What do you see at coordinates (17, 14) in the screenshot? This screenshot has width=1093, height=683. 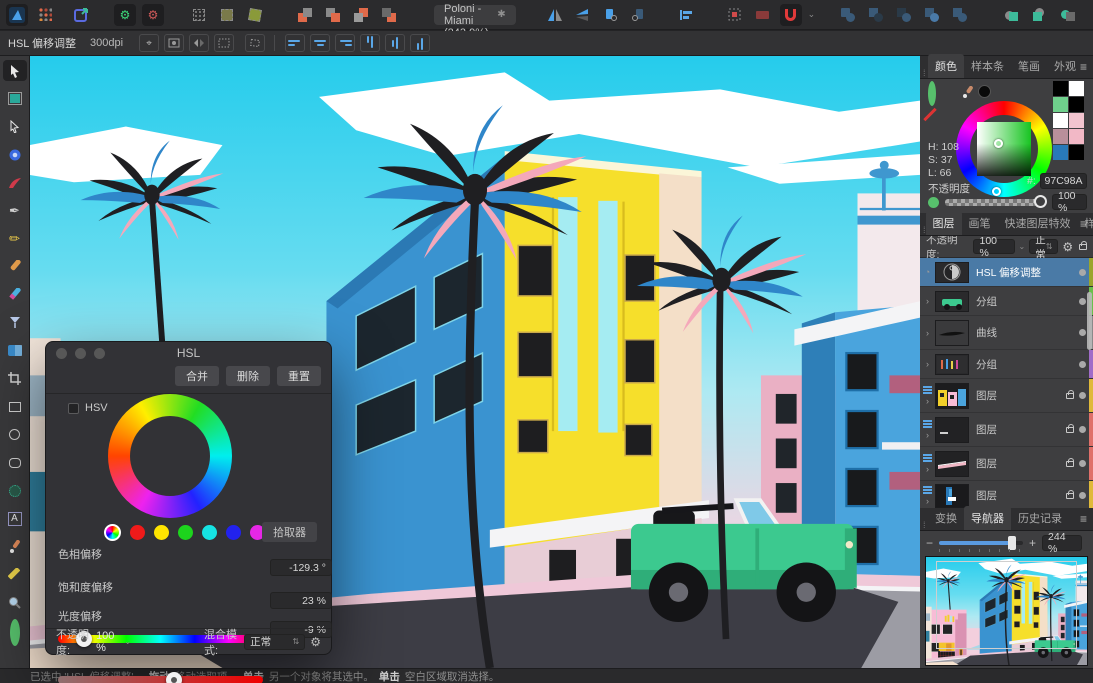 I see `app-logo-icon` at bounding box center [17, 14].